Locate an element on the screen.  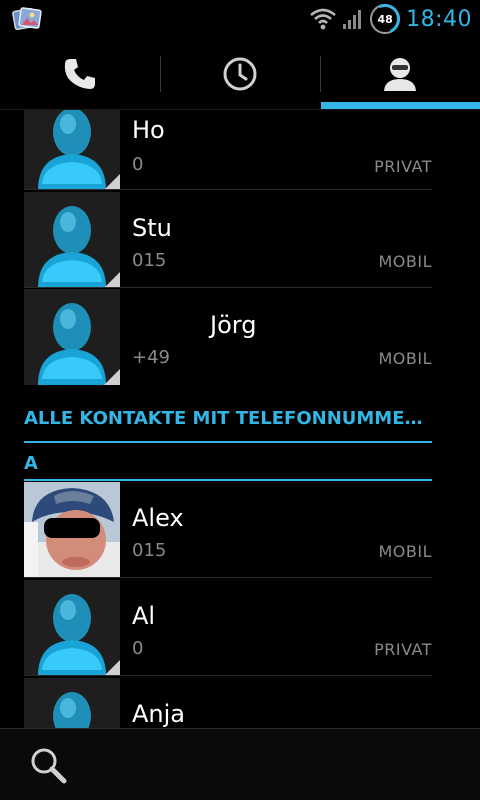
clock-time: 18:40 is located at coordinates (439, 19).